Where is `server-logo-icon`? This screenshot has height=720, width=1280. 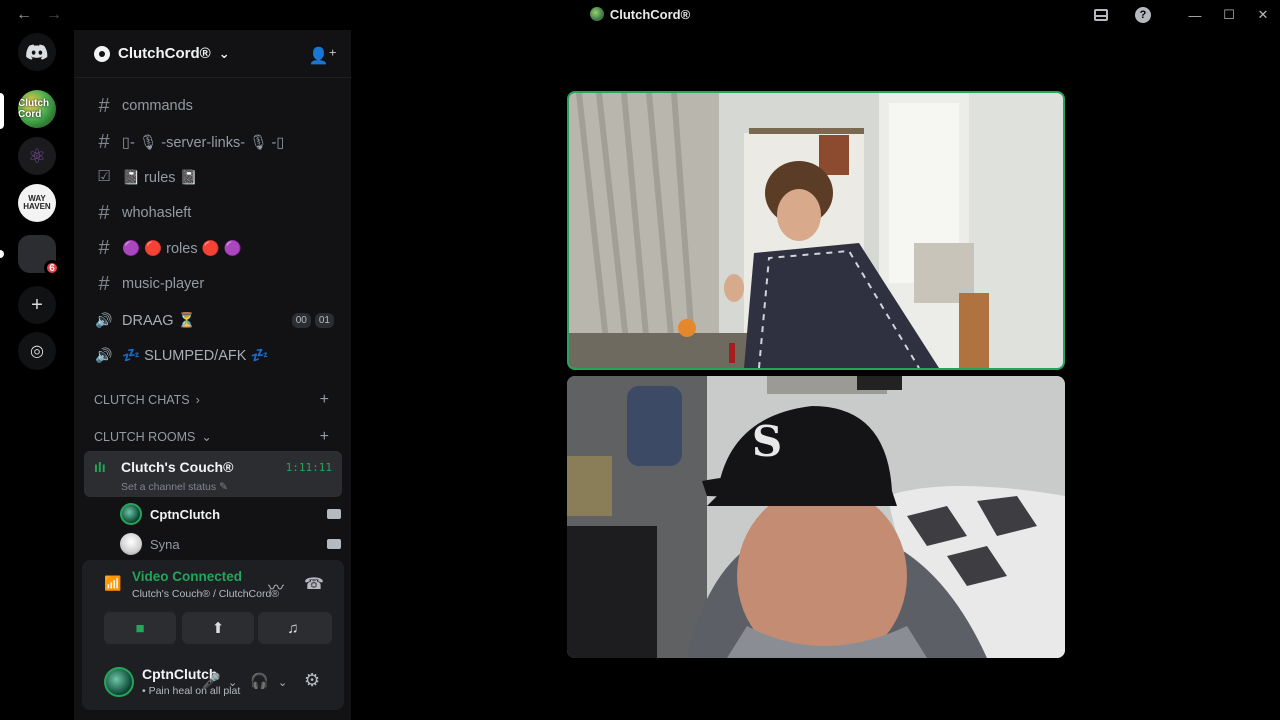
server-logo-icon is located at coordinates (596, 14).